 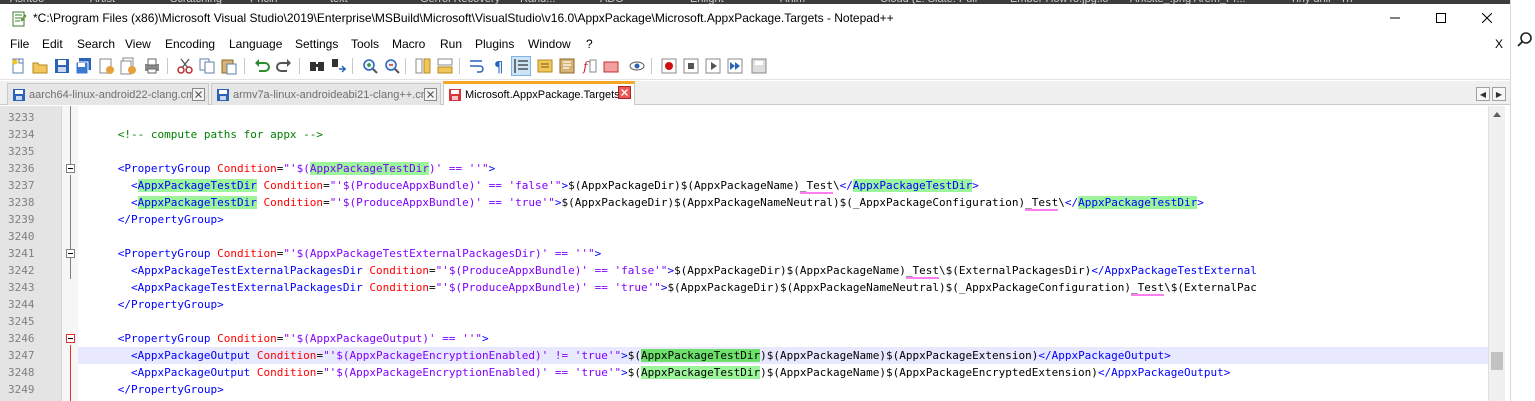 I want to click on open-file-icon, so click(x=40, y=66).